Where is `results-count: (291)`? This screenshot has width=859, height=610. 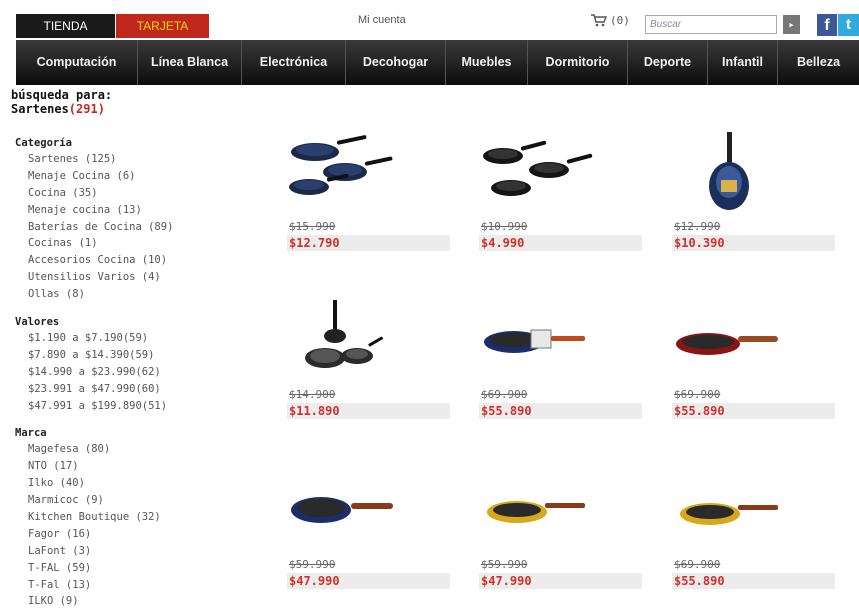
results-count: (291) is located at coordinates (86, 109).